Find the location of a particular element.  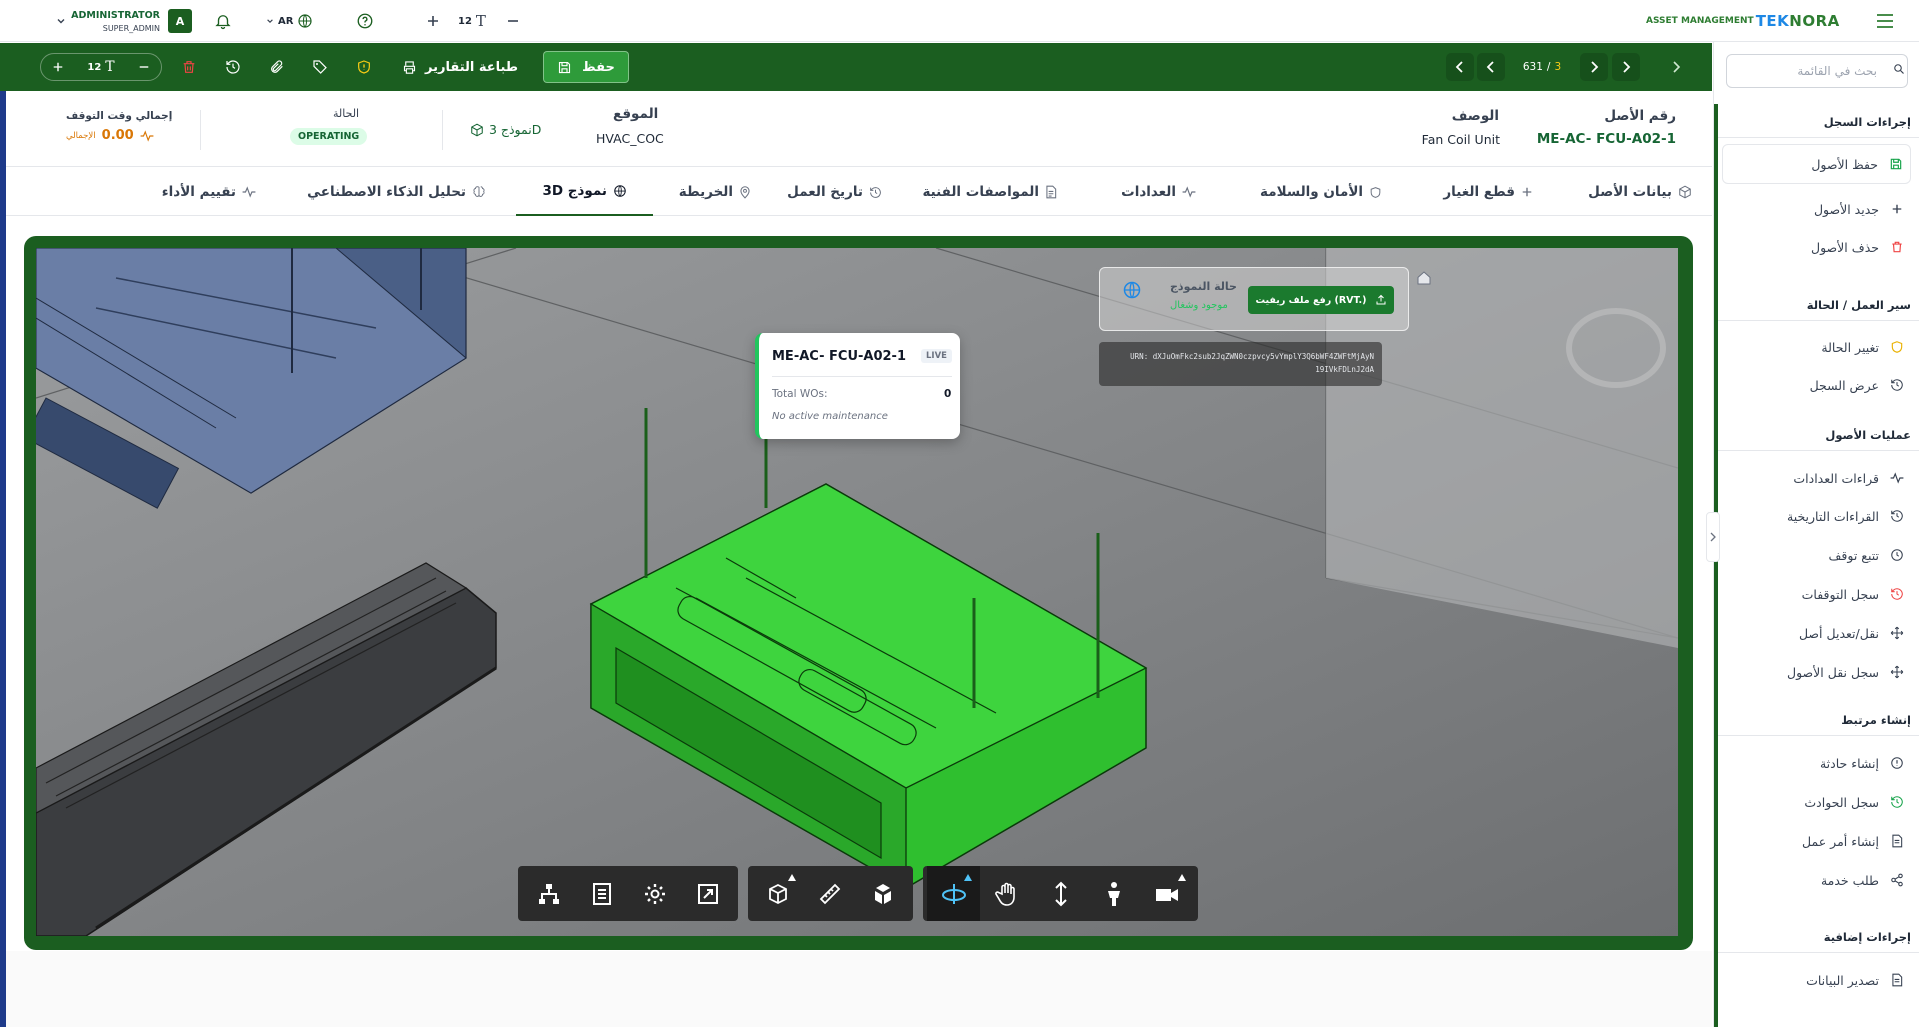

delete-button is located at coordinates (189, 67).